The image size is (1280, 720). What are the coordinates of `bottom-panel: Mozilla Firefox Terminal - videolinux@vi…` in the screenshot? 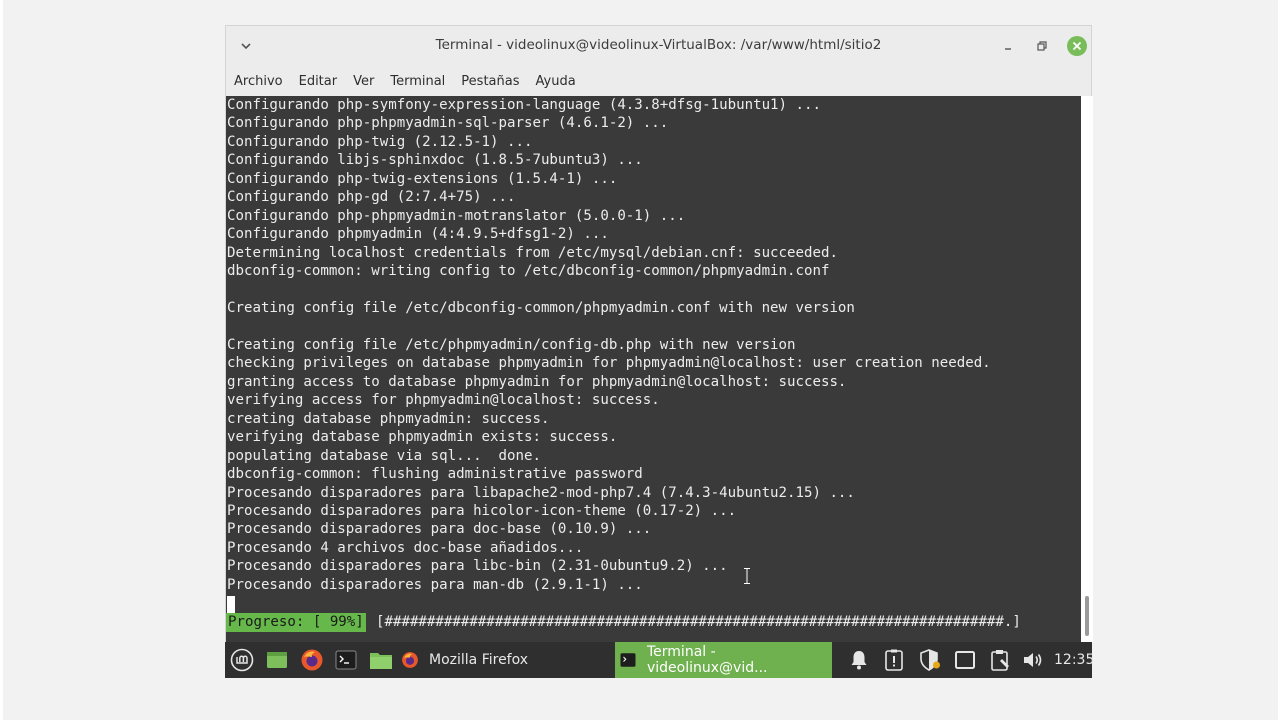 It's located at (659, 660).